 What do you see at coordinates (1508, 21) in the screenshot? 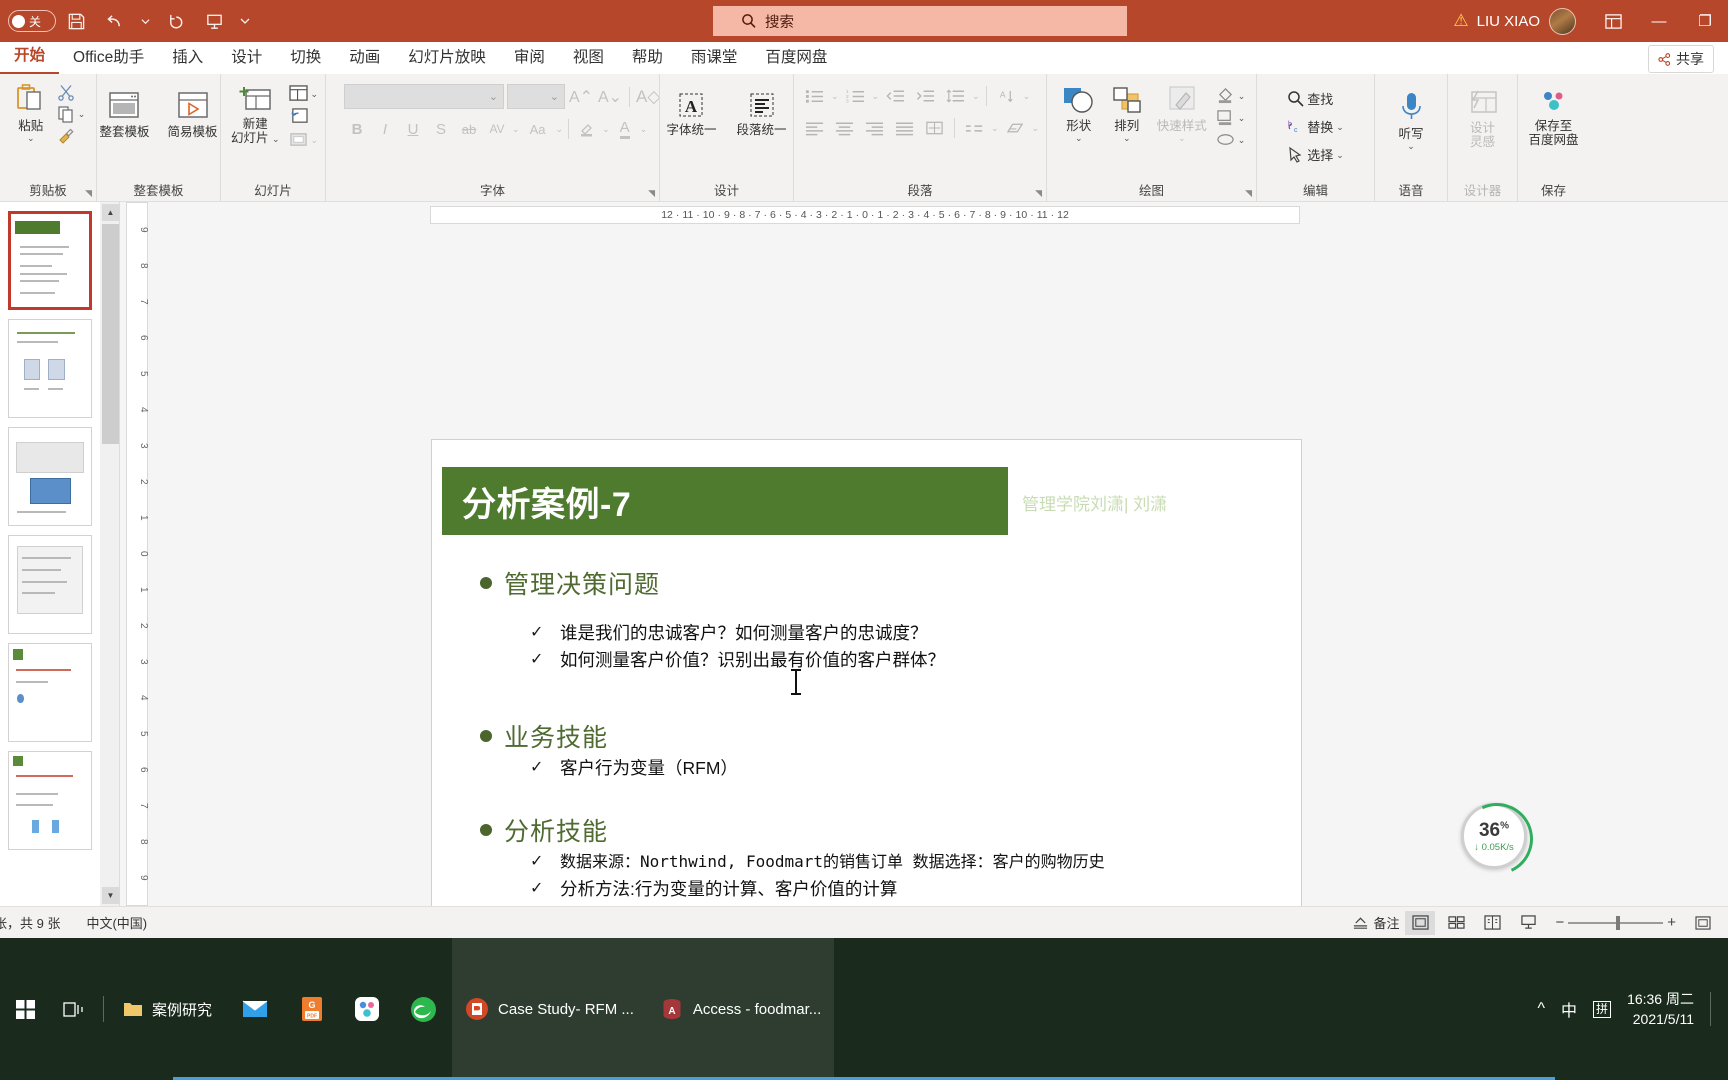
I see `account-name: LIU XIAO` at bounding box center [1508, 21].